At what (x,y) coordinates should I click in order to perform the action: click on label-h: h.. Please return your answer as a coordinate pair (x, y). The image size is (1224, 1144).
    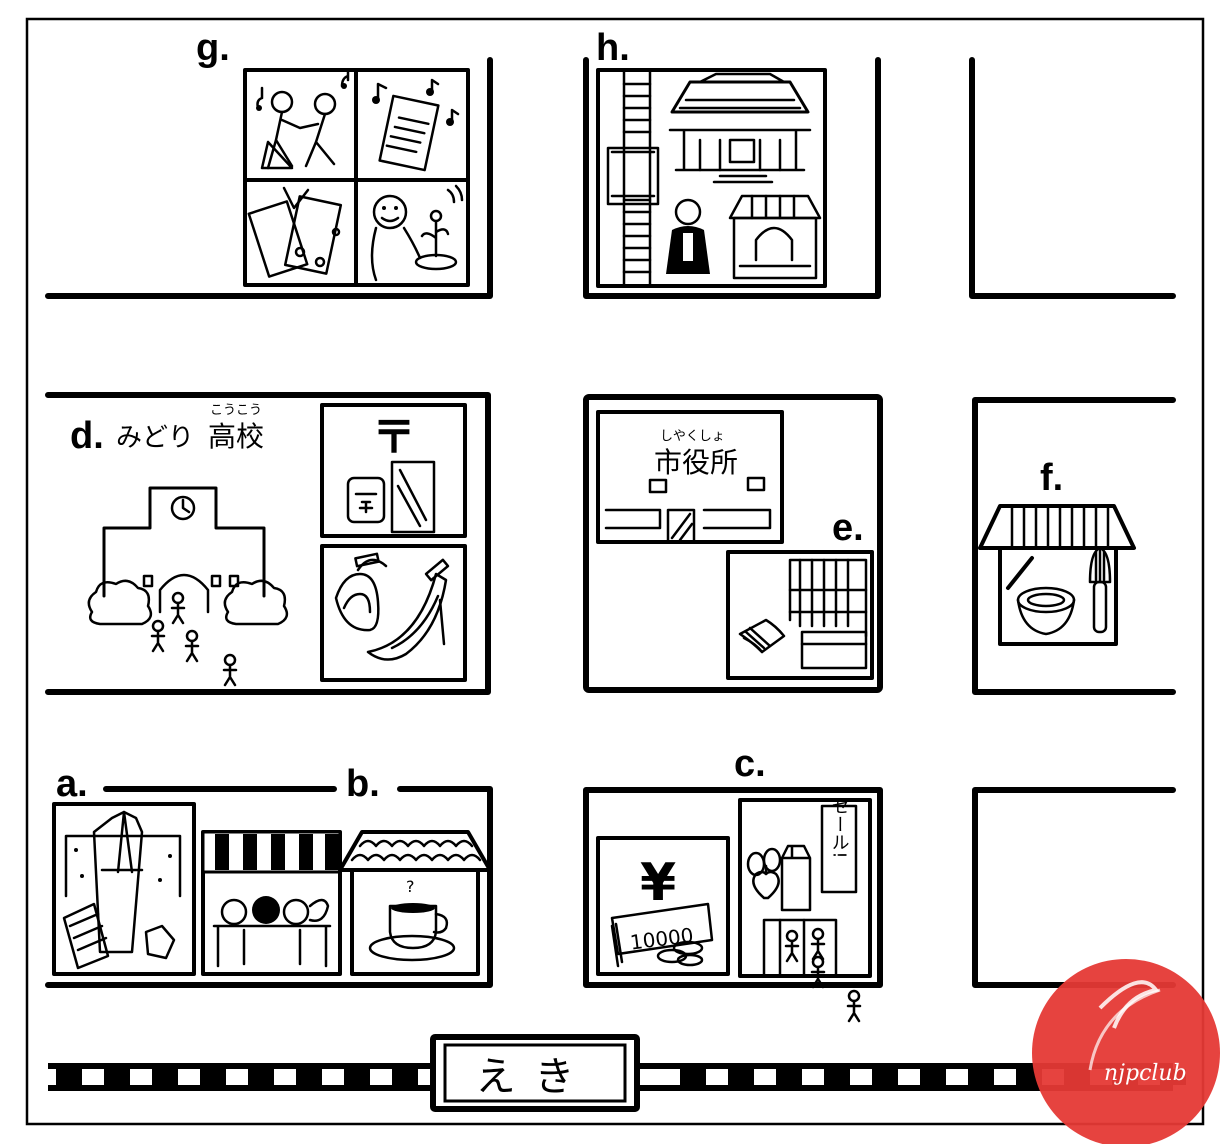
    Looking at the image, I should click on (613, 48).